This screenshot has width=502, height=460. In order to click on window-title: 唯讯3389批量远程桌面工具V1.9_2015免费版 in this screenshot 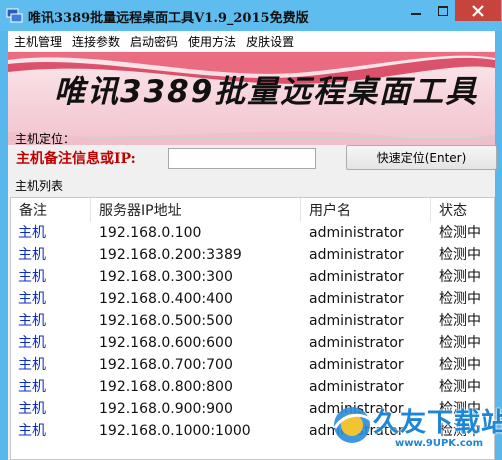, I will do `click(168, 18)`.